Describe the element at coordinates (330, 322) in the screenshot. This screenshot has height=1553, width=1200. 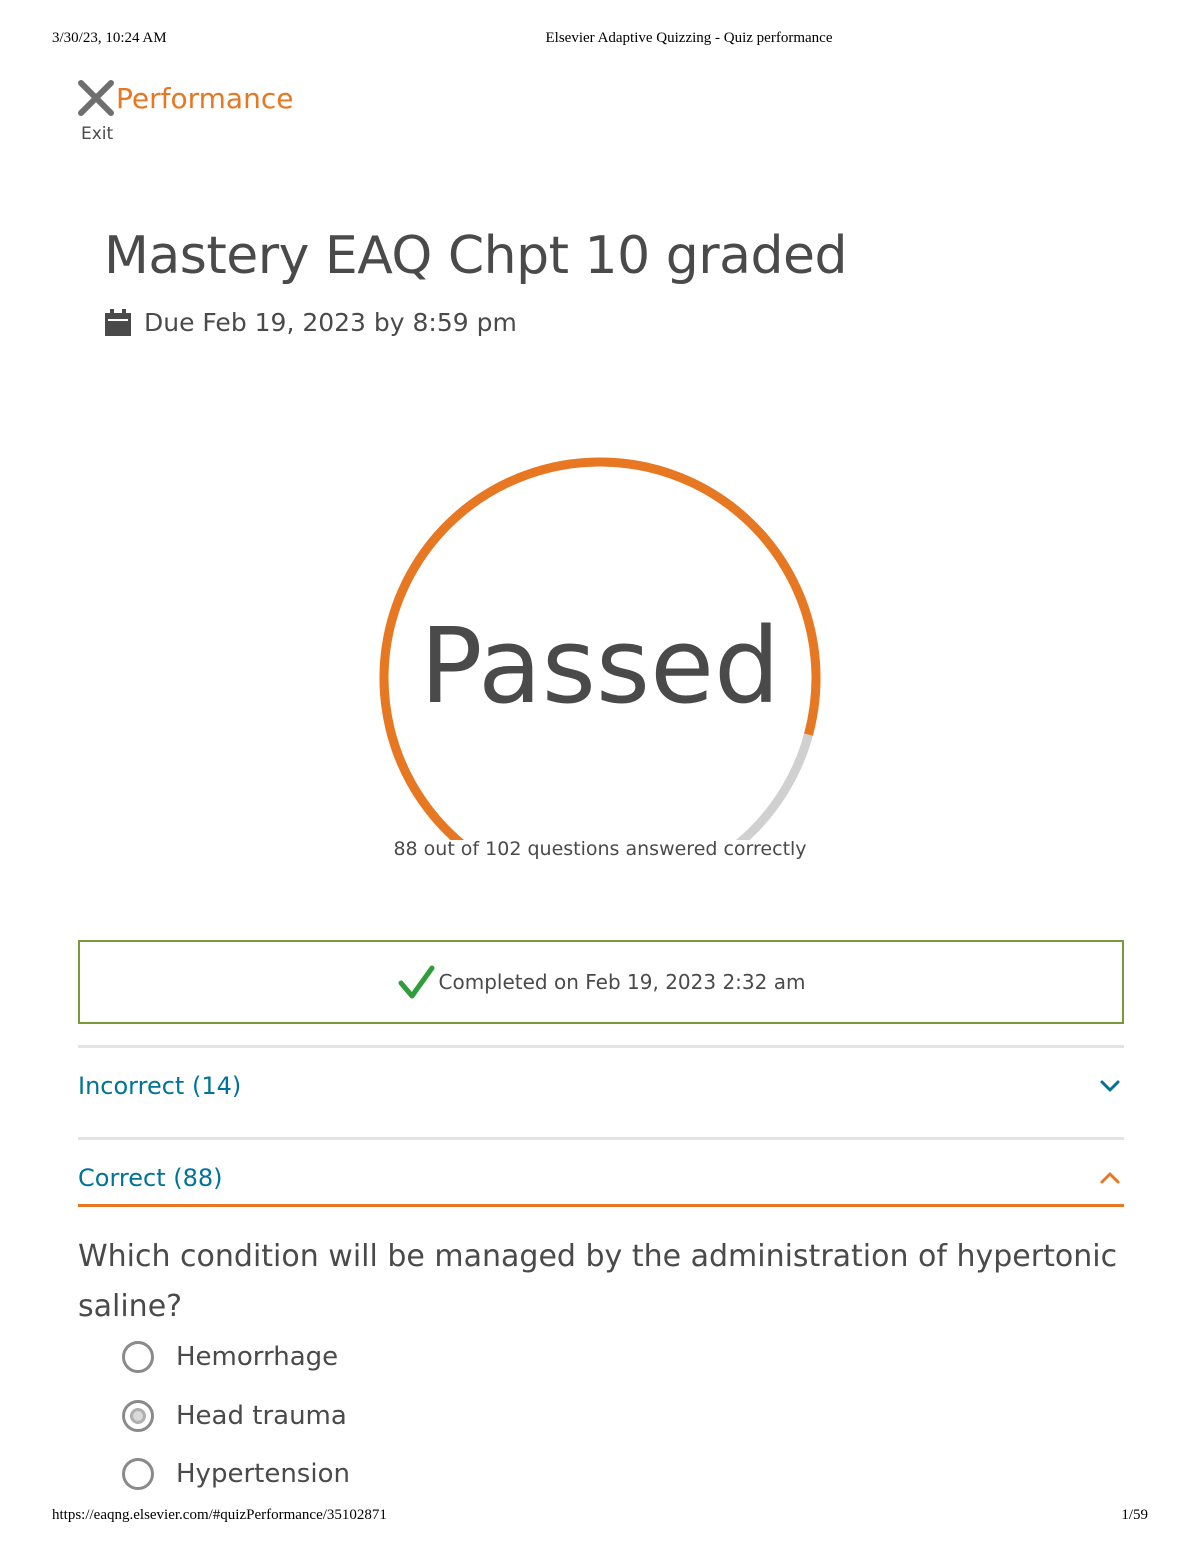
I see `due-date-text: Due Feb 19, 2023 by 8:59 pm` at that location.